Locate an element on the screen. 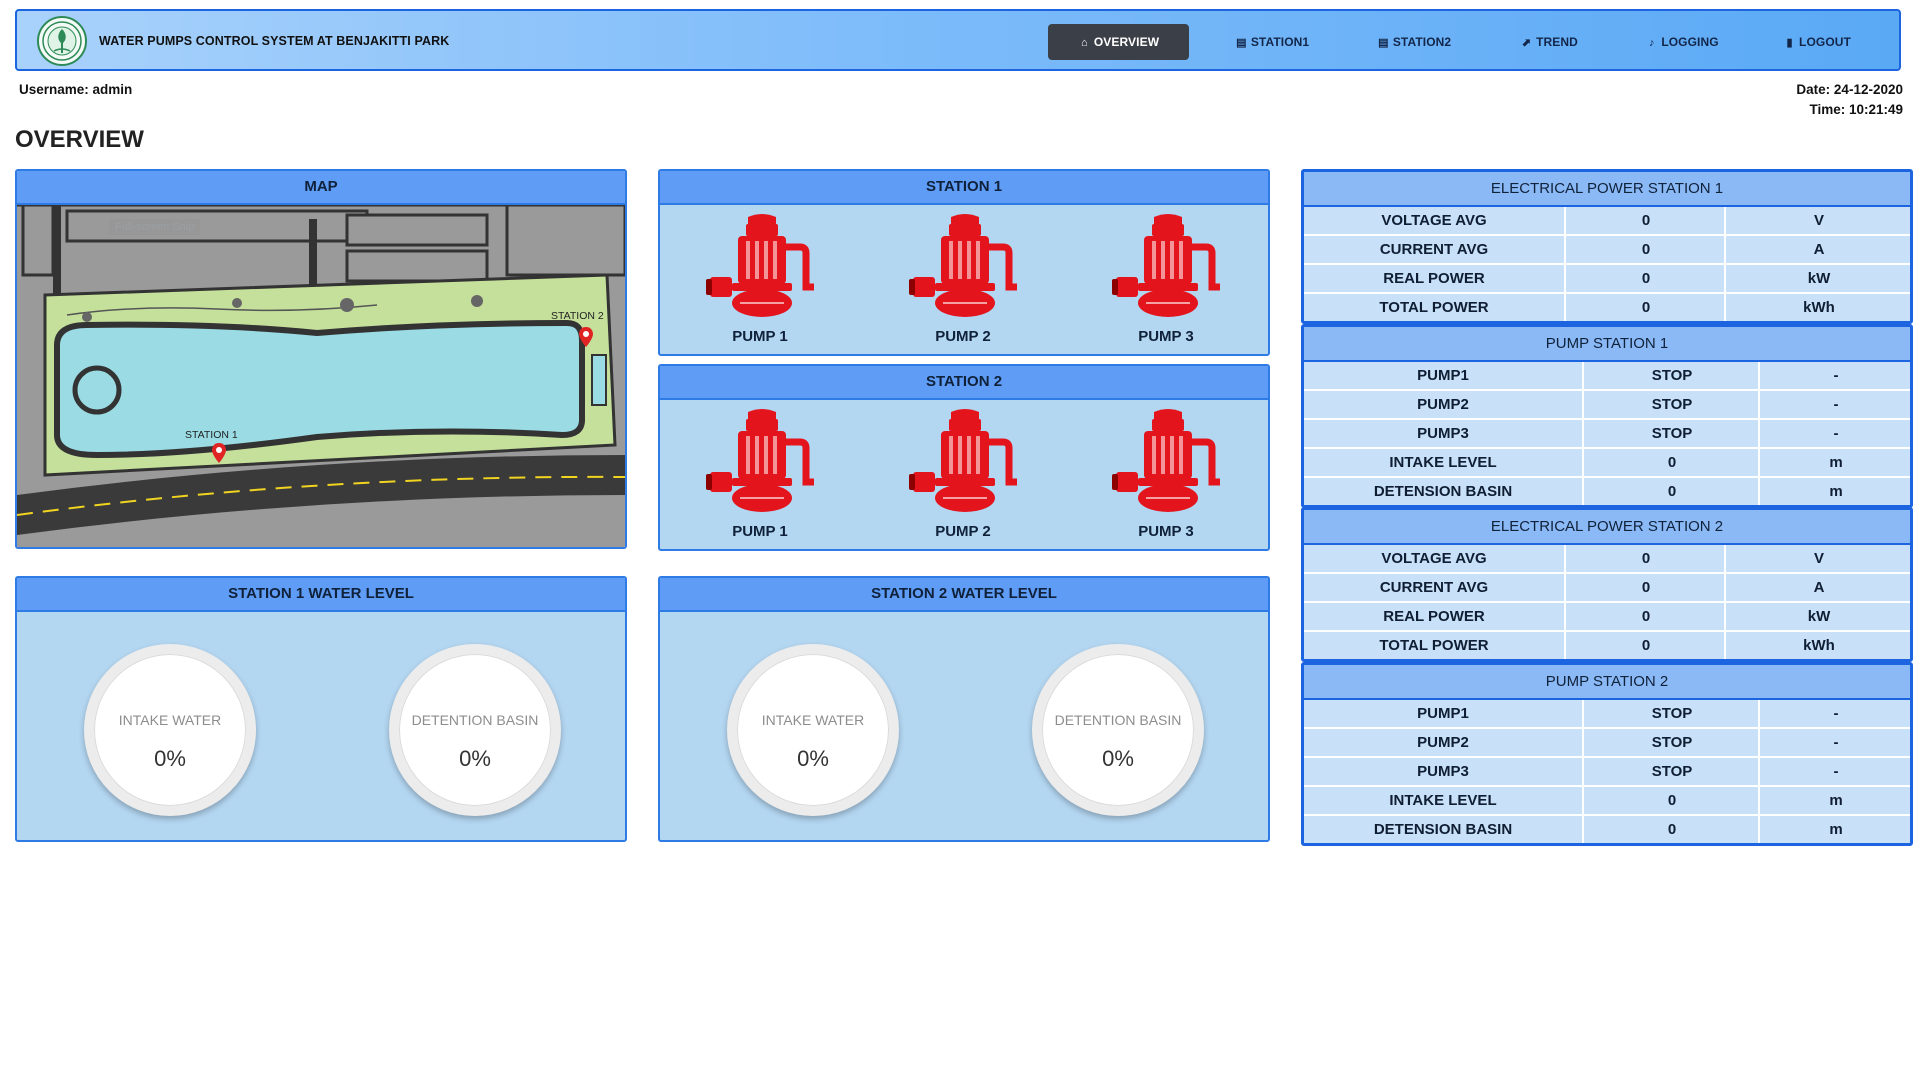 This screenshot has height=1080, width=1920. station2-pump2: PUMP 2 is located at coordinates (963, 475).